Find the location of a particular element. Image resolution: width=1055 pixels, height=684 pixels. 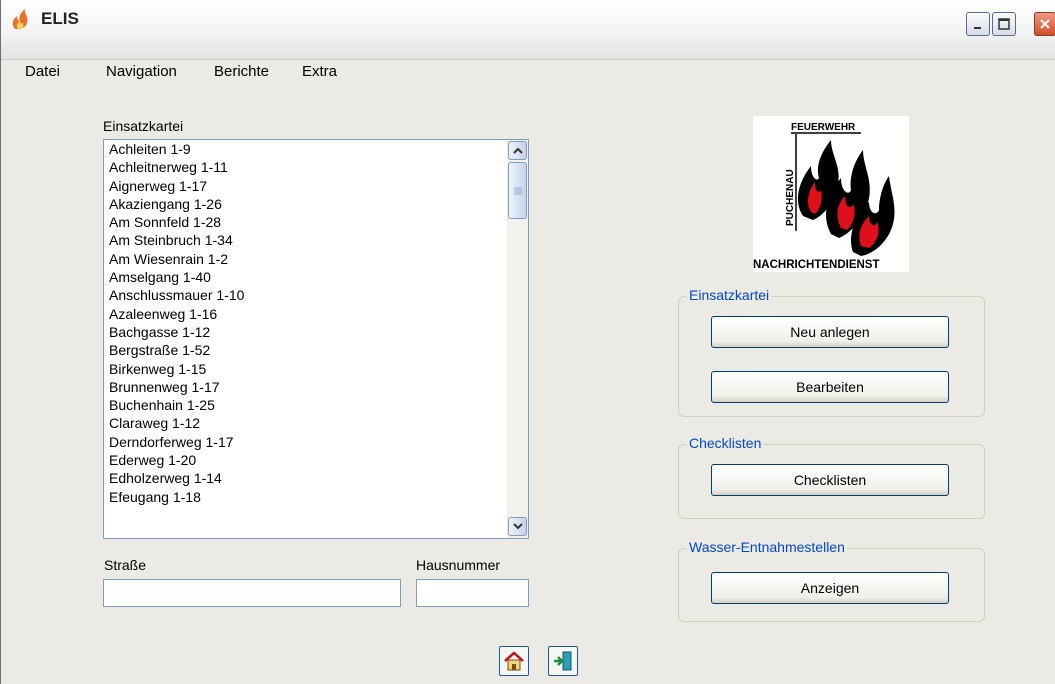

scroll-down-button is located at coordinates (517, 526).